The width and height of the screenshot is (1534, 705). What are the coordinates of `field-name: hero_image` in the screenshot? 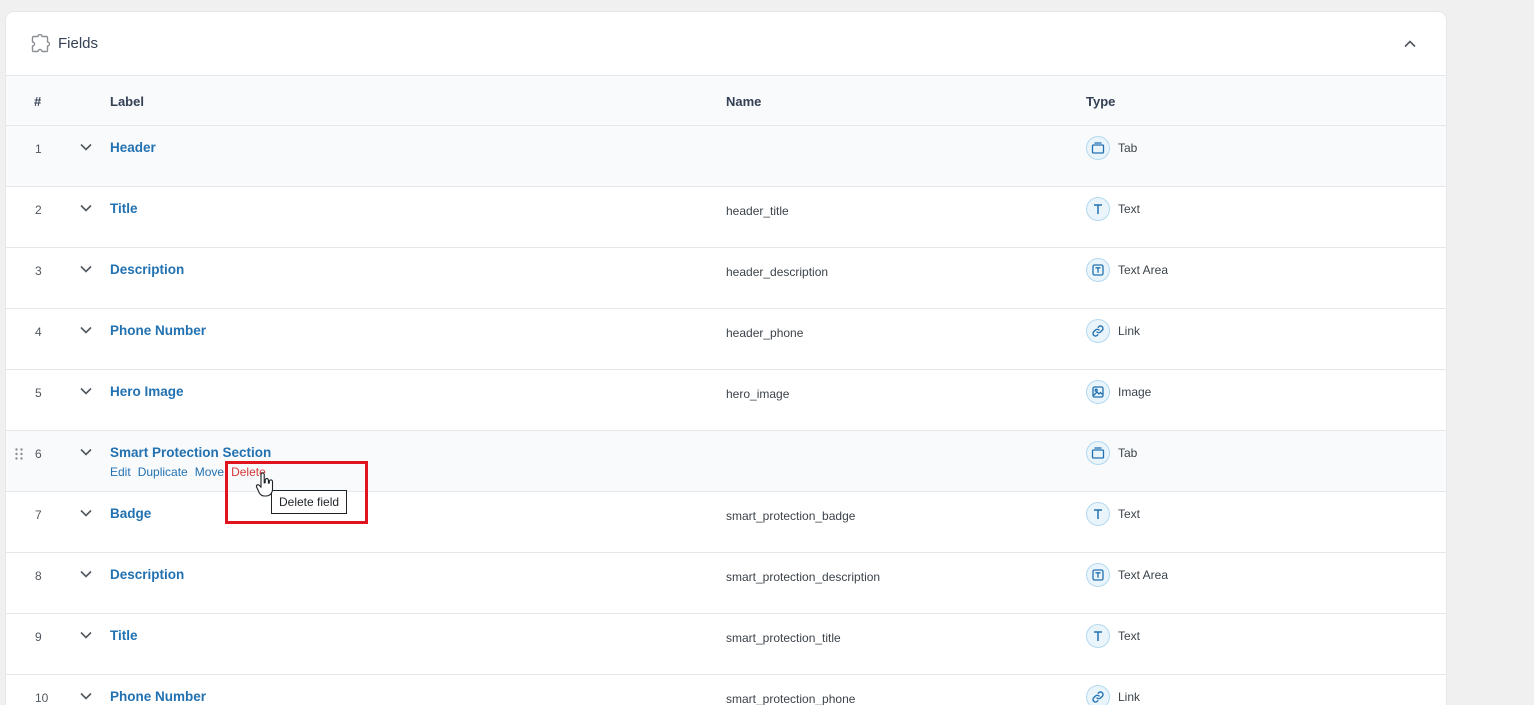 It's located at (758, 394).